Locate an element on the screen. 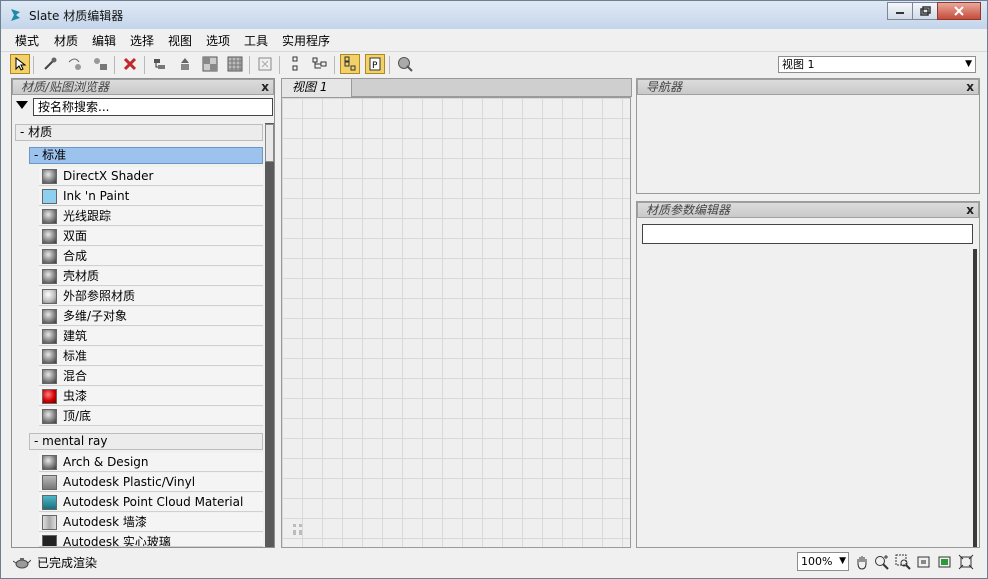 The height and width of the screenshot is (579, 988). zoom-extents-selected-button is located at coordinates (945, 562).